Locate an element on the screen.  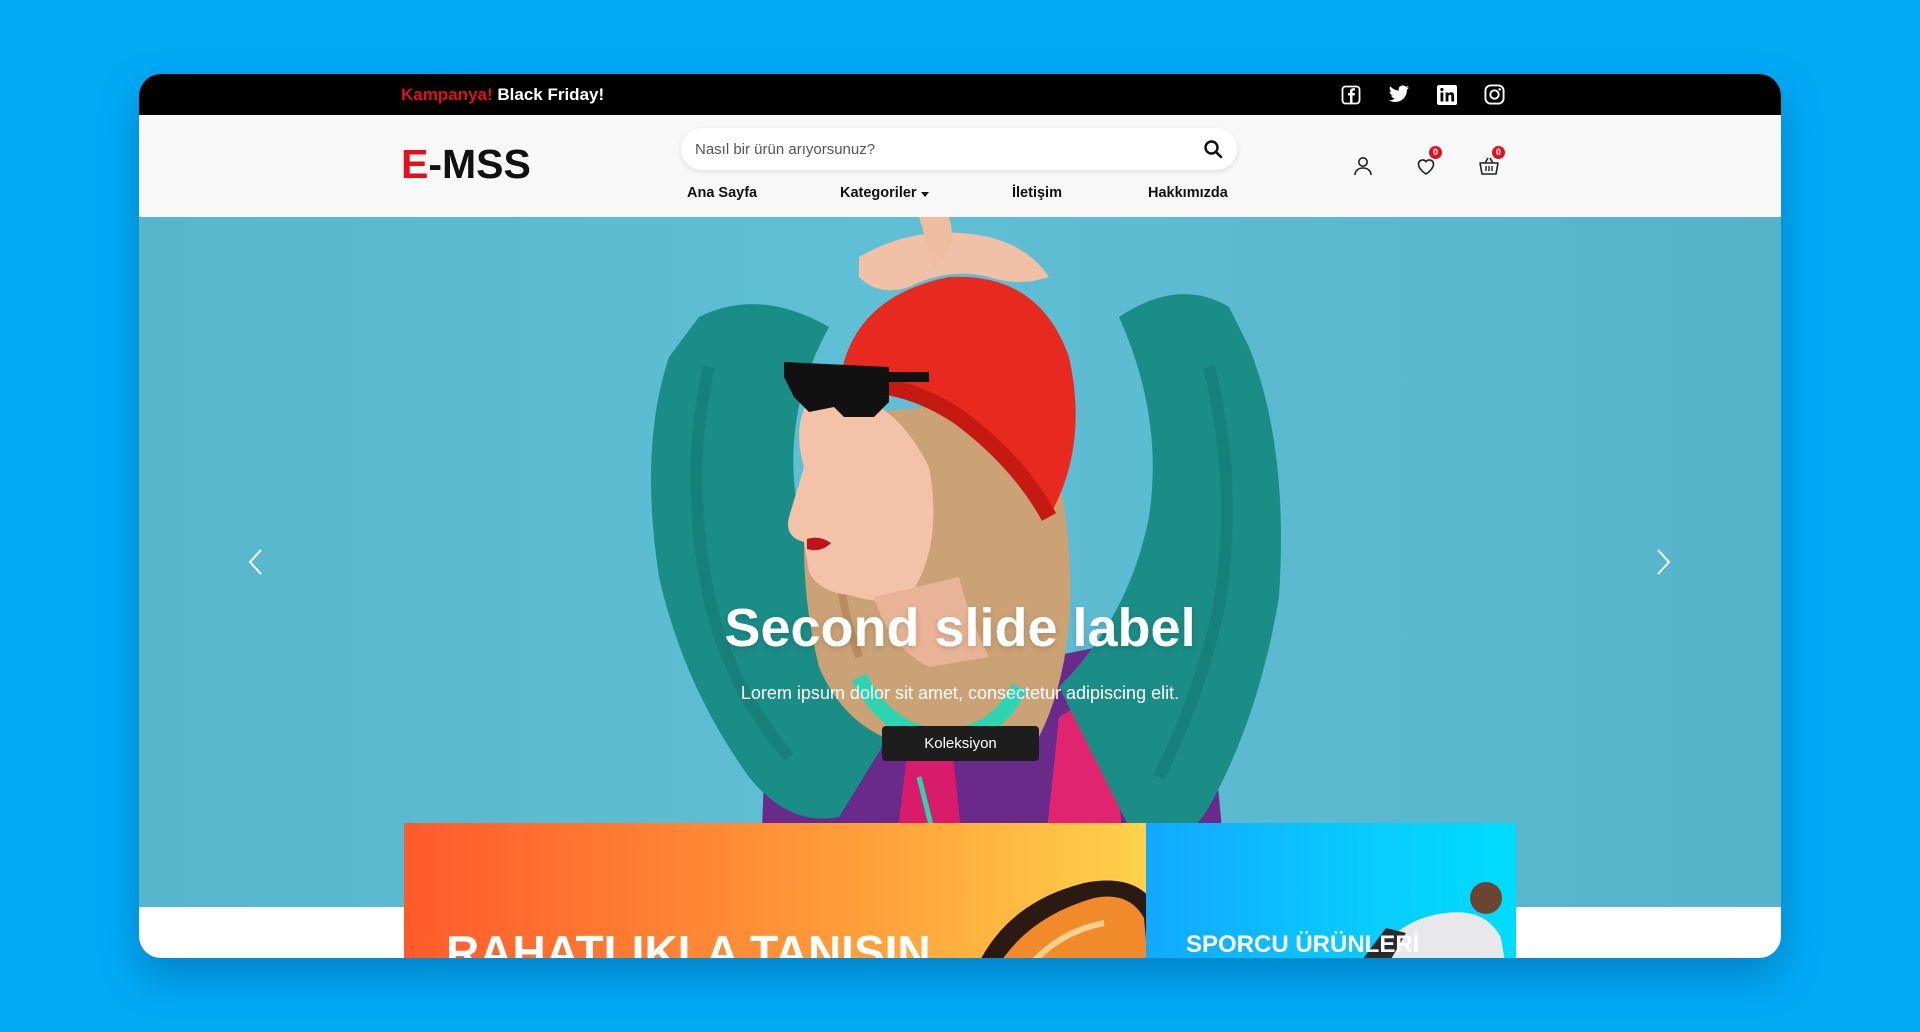
promo-text: Kampanya! Black Friday! is located at coordinates (502, 95).